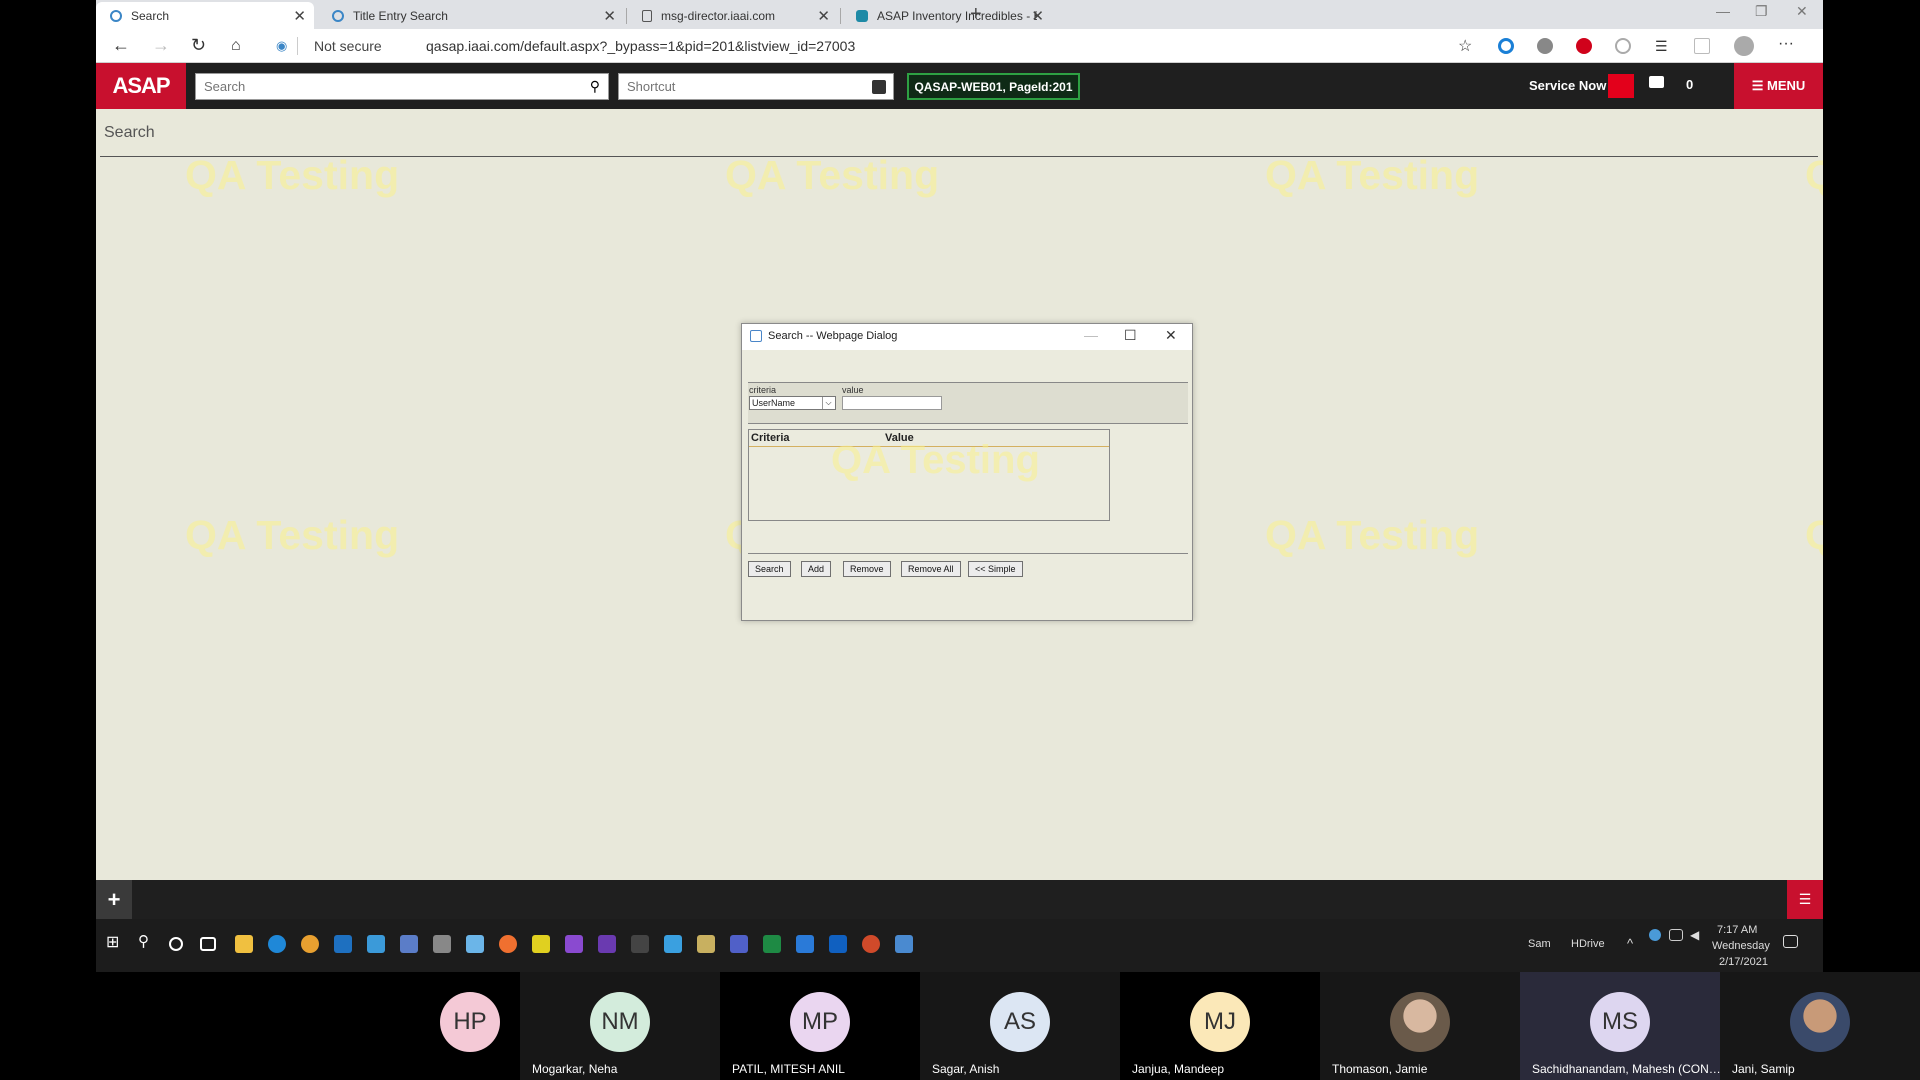 The image size is (1920, 1080). Describe the element at coordinates (1584, 46) in the screenshot. I see `adblock-icon` at that location.